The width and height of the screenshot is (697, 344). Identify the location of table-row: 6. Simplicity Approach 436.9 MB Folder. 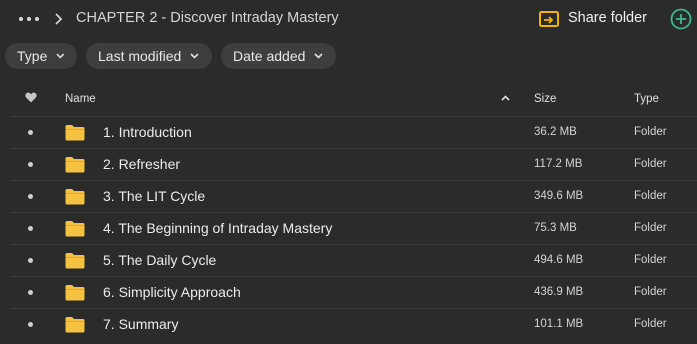
(353, 292).